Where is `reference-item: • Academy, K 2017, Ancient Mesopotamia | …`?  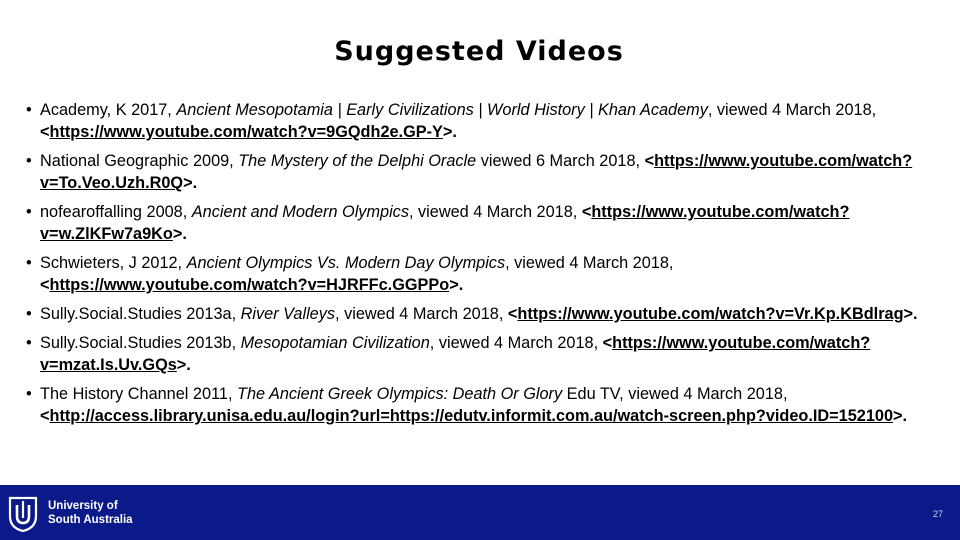
reference-item: • Academy, K 2017, Ancient Mesopotamia | … is located at coordinates (476, 121).